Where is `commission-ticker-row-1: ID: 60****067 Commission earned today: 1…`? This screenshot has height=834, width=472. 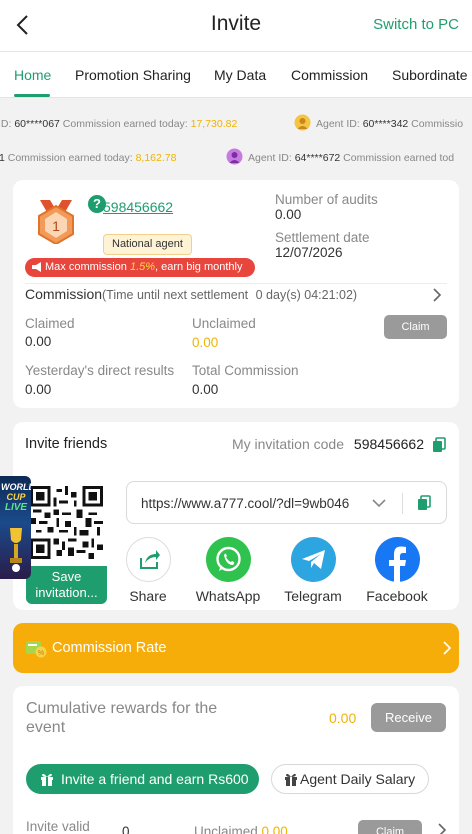 commission-ticker-row-1: ID: 60****067 Commission earned today: 1… is located at coordinates (236, 124).